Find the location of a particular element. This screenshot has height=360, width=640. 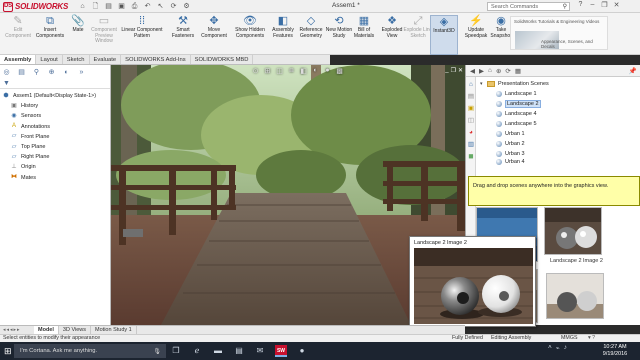

resources-tab-icon: ⌂ is located at coordinates (471, 85).